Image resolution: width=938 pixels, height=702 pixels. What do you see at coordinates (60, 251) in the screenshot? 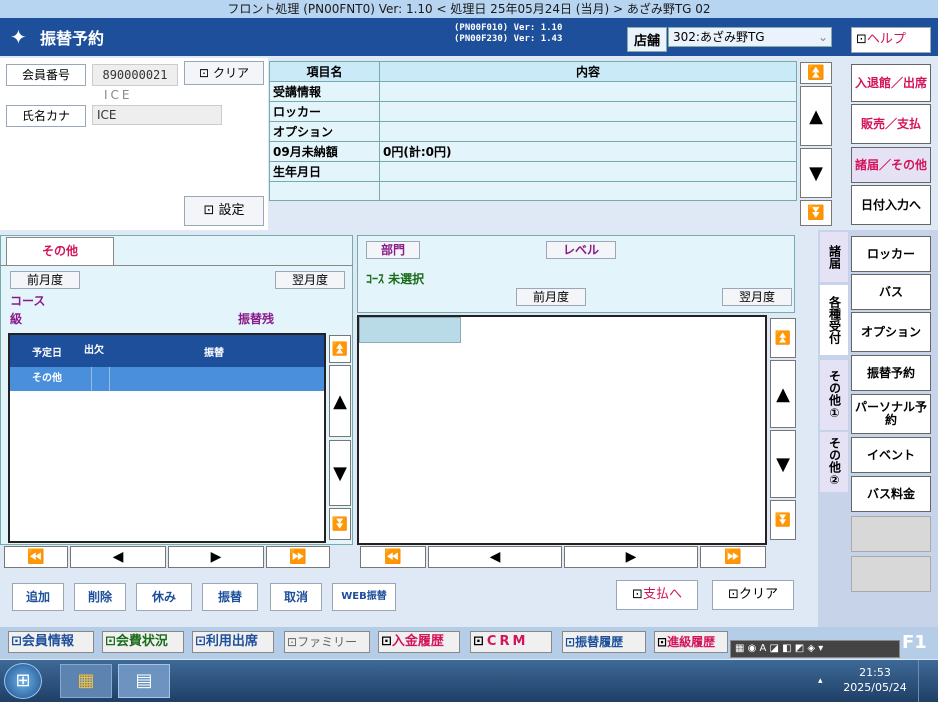
I see `tab-other: その他` at bounding box center [60, 251].